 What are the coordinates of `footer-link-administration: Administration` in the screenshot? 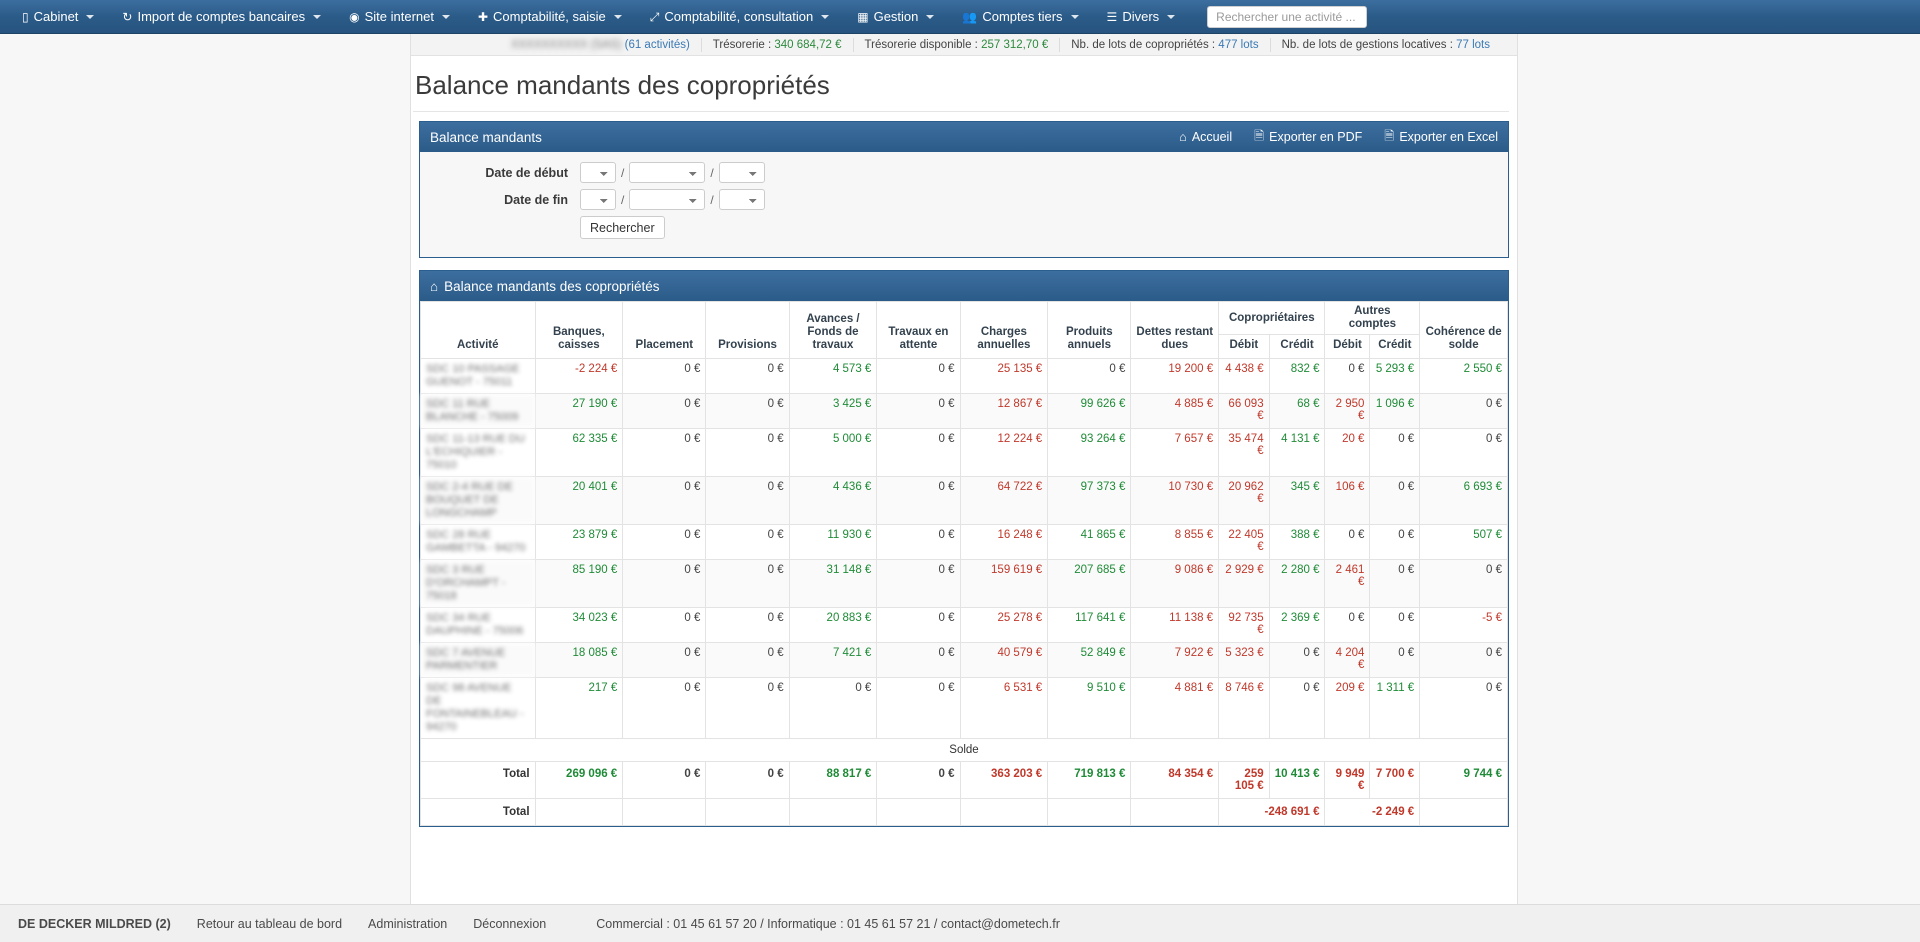 It's located at (420, 924).